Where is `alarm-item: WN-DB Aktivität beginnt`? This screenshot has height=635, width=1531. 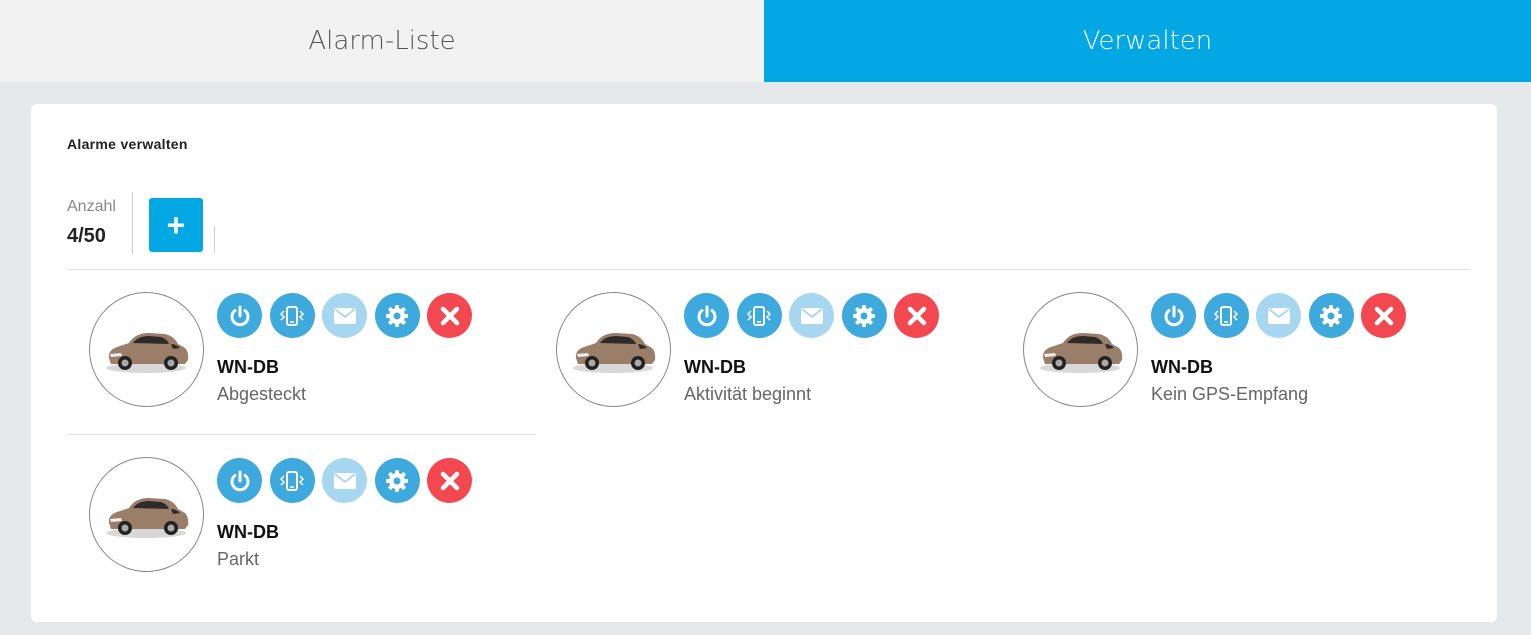 alarm-item: WN-DB Aktivität beginnt is located at coordinates (776, 357).